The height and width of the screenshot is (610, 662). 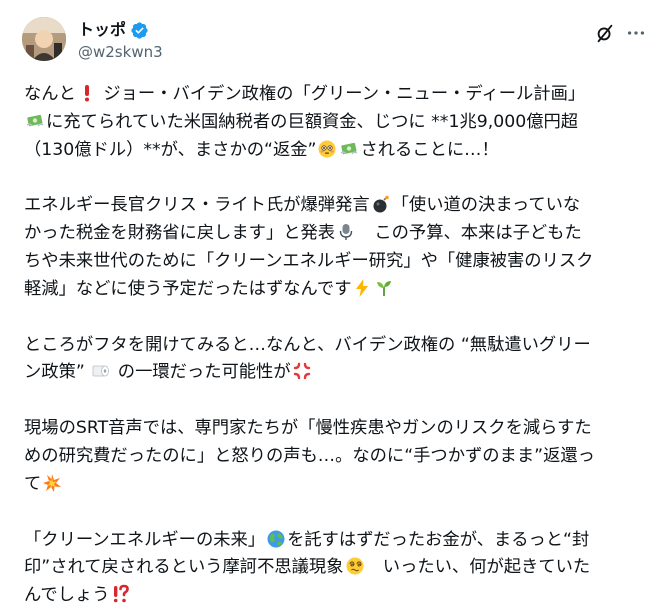 I want to click on text-segment: 「クリーンエネルギーの未来」, so click(x=145, y=539).